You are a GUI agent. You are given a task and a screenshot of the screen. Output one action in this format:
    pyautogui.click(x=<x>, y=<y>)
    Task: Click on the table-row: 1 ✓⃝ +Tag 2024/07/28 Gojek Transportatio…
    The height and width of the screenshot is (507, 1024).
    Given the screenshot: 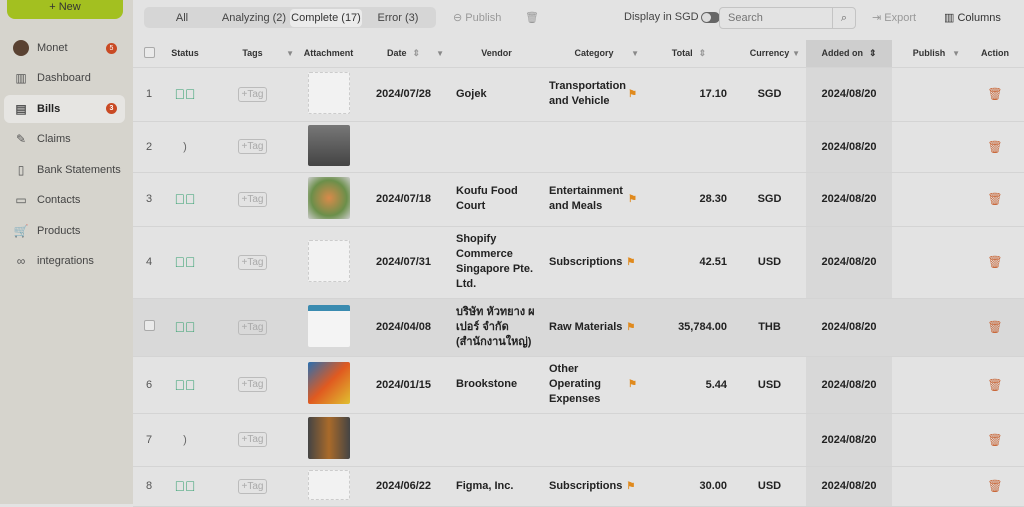 What is the action you would take?
    pyautogui.click(x=578, y=94)
    